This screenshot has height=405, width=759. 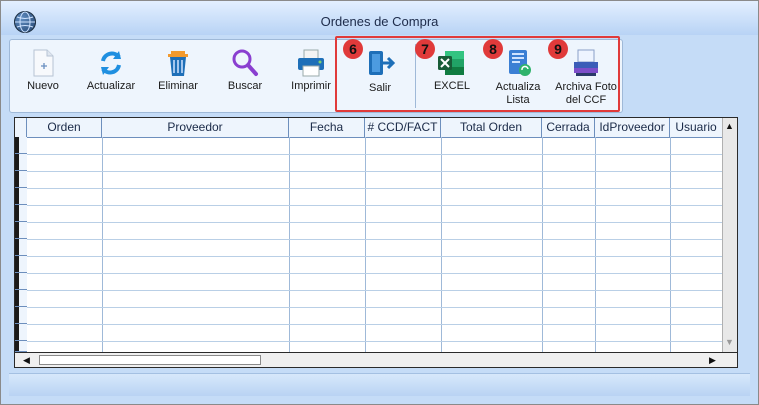 What do you see at coordinates (150, 360) in the screenshot?
I see `horizontal-scroll-thumb` at bounding box center [150, 360].